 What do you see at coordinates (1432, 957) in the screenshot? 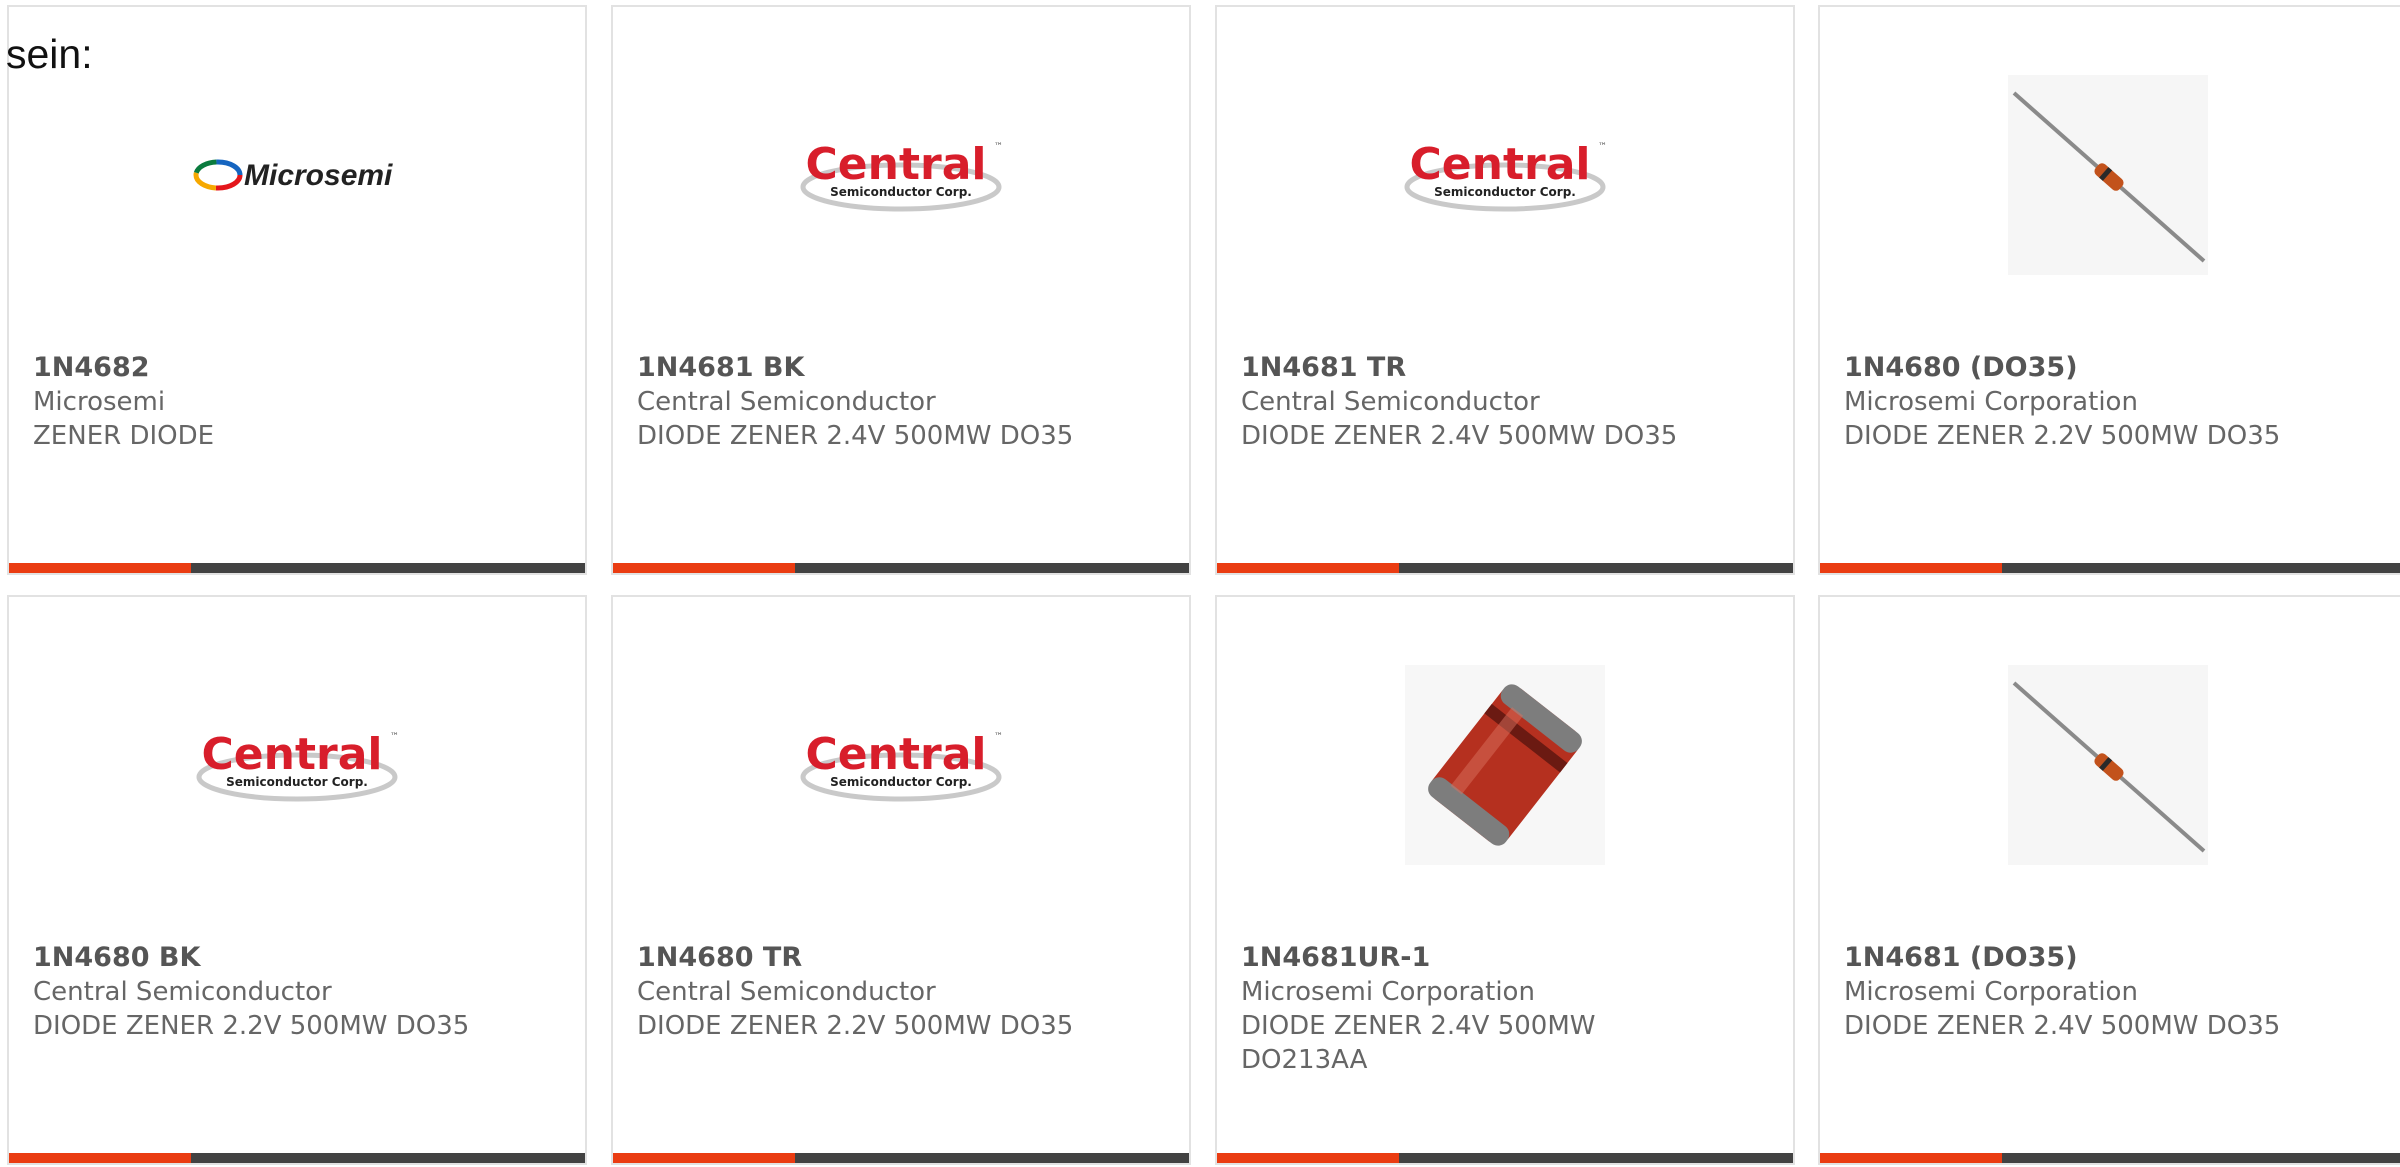
I see `part-number: 1N4681UR-1` at bounding box center [1432, 957].